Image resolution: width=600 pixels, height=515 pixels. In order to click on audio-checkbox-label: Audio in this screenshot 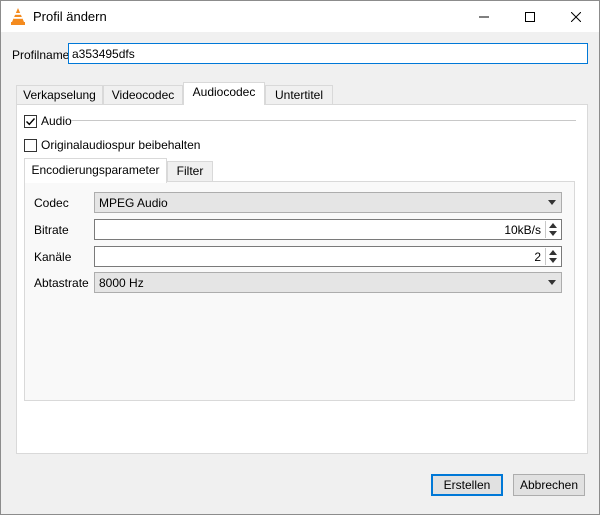, I will do `click(56, 121)`.